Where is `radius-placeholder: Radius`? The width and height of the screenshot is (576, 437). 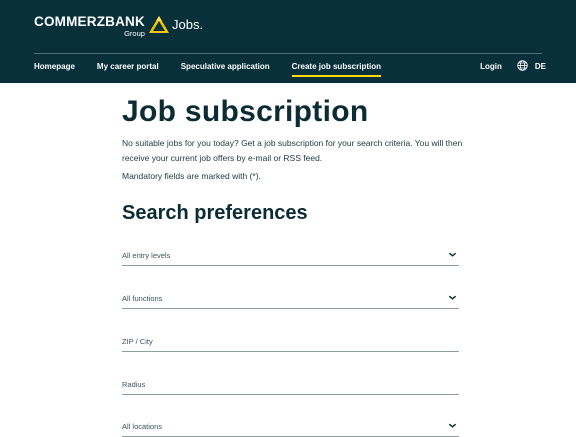 radius-placeholder: Radius is located at coordinates (134, 384).